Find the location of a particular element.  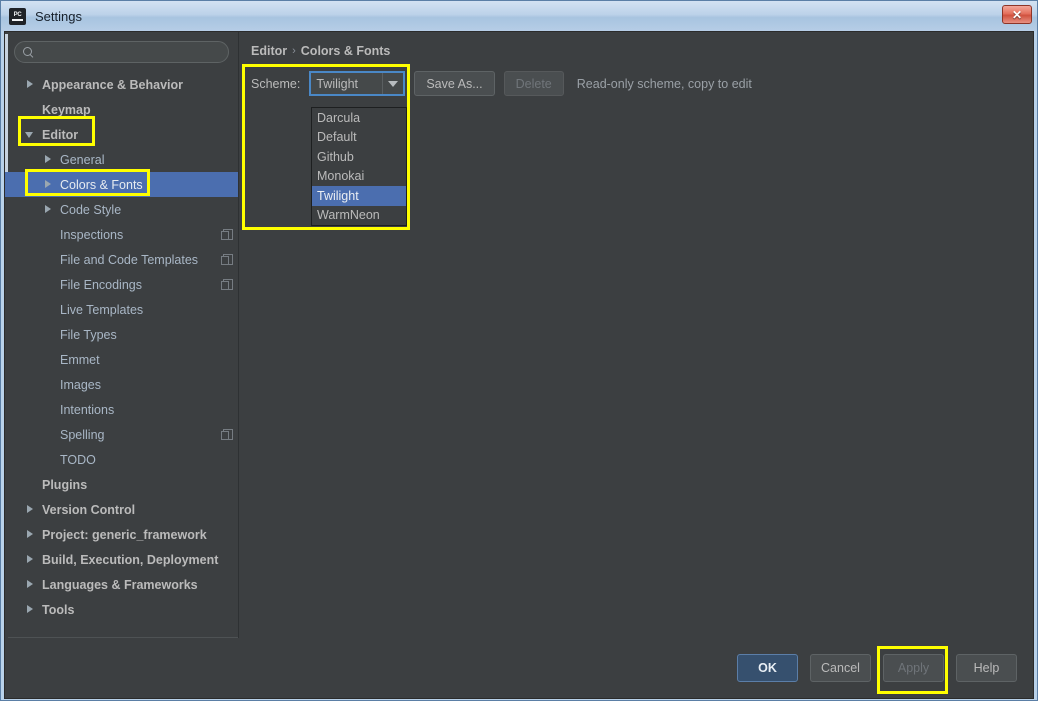

sidebar-item-label: Code Style is located at coordinates (91, 209).